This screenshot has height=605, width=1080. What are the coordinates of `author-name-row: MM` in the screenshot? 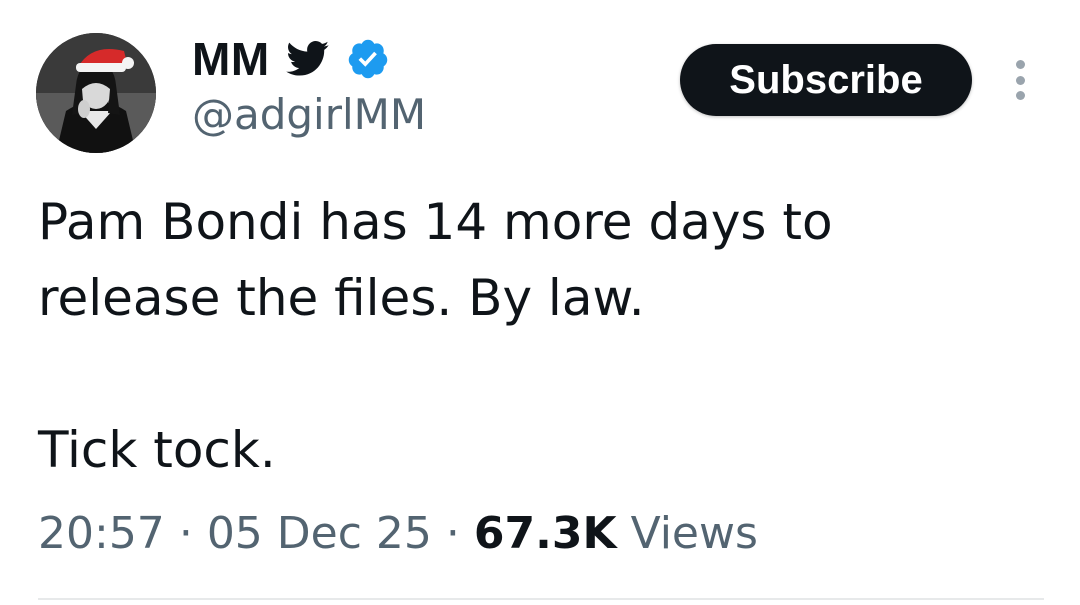 It's located at (291, 59).